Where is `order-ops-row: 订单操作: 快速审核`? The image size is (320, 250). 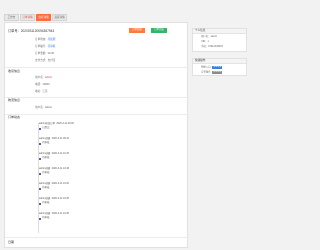 order-ops-row: 订单操作: 快速审核 is located at coordinates (212, 72).